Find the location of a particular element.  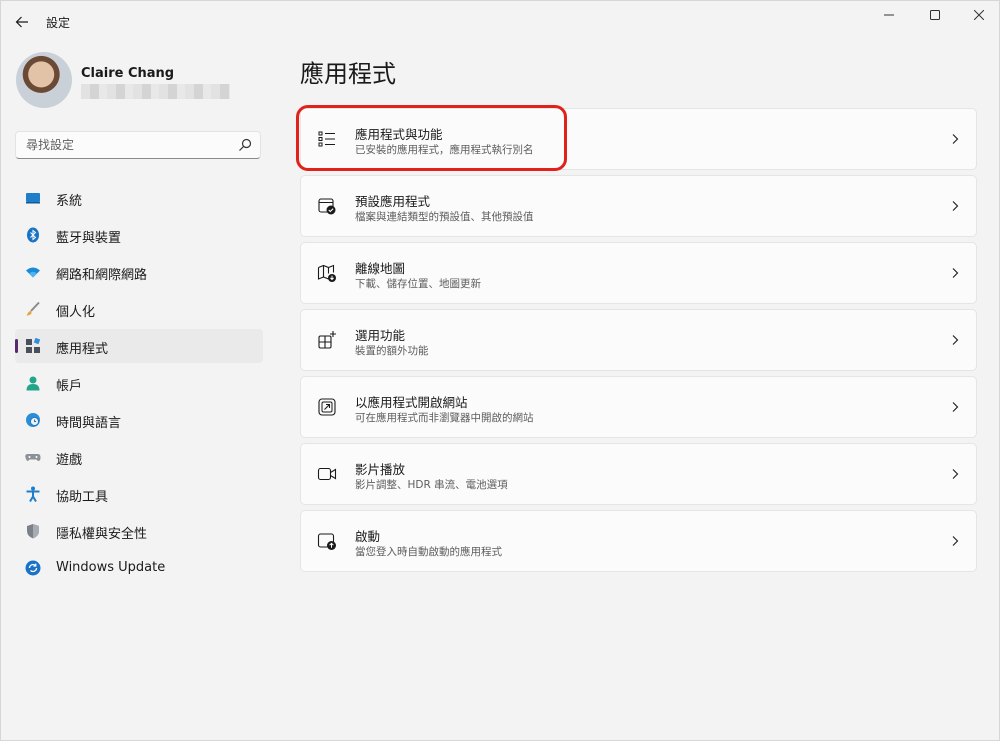

card-subtitle: 檔案與連結類型的預設值、其他預設值 is located at coordinates (444, 217).